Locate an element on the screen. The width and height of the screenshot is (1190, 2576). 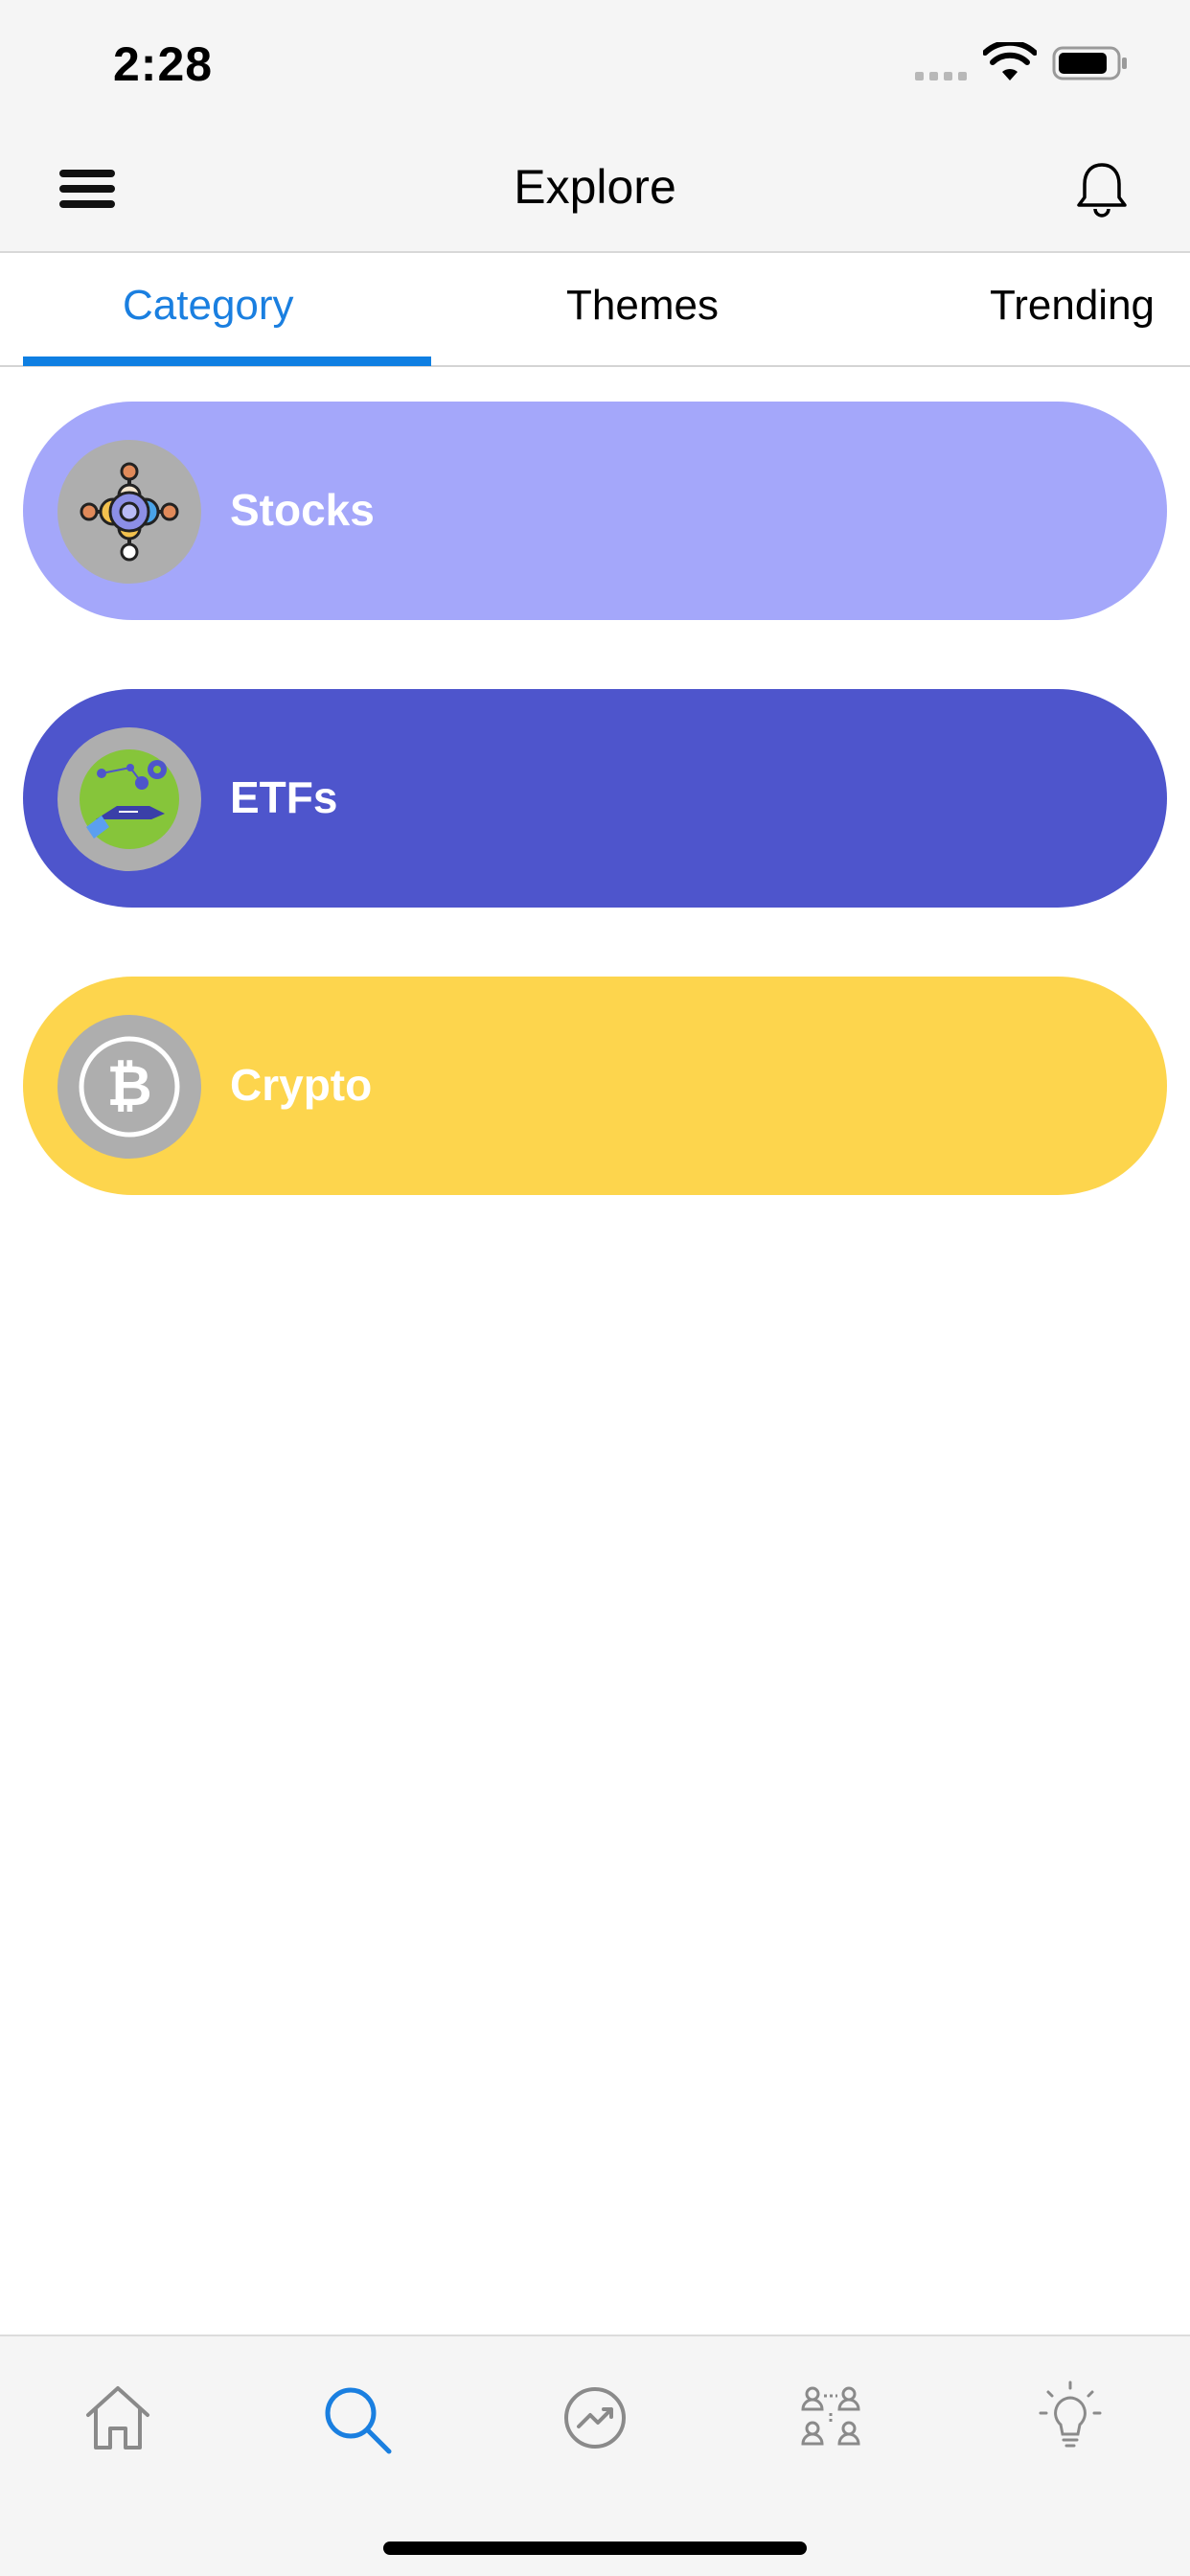
bottom-navigation is located at coordinates (595, 2455).